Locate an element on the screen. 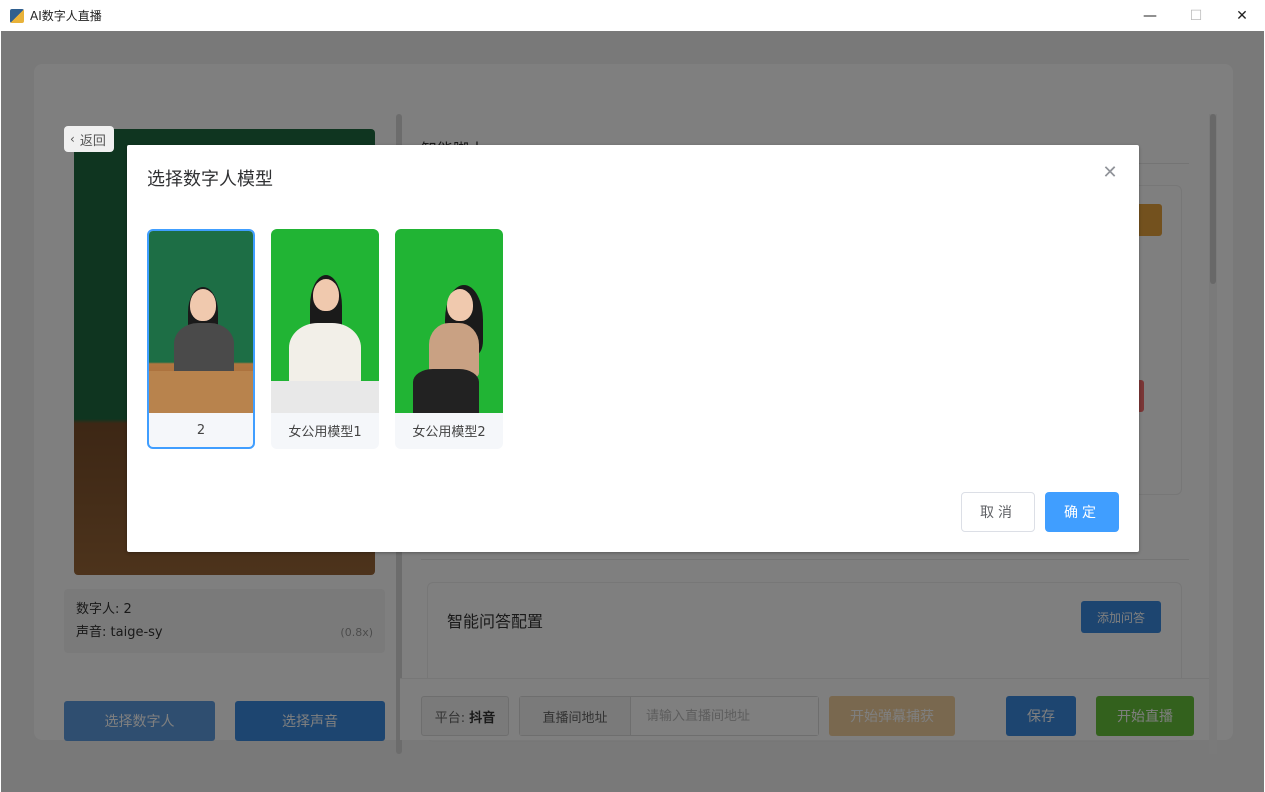 This screenshot has width=1265, height=792. back-button: ‹ 返回 is located at coordinates (89, 139).